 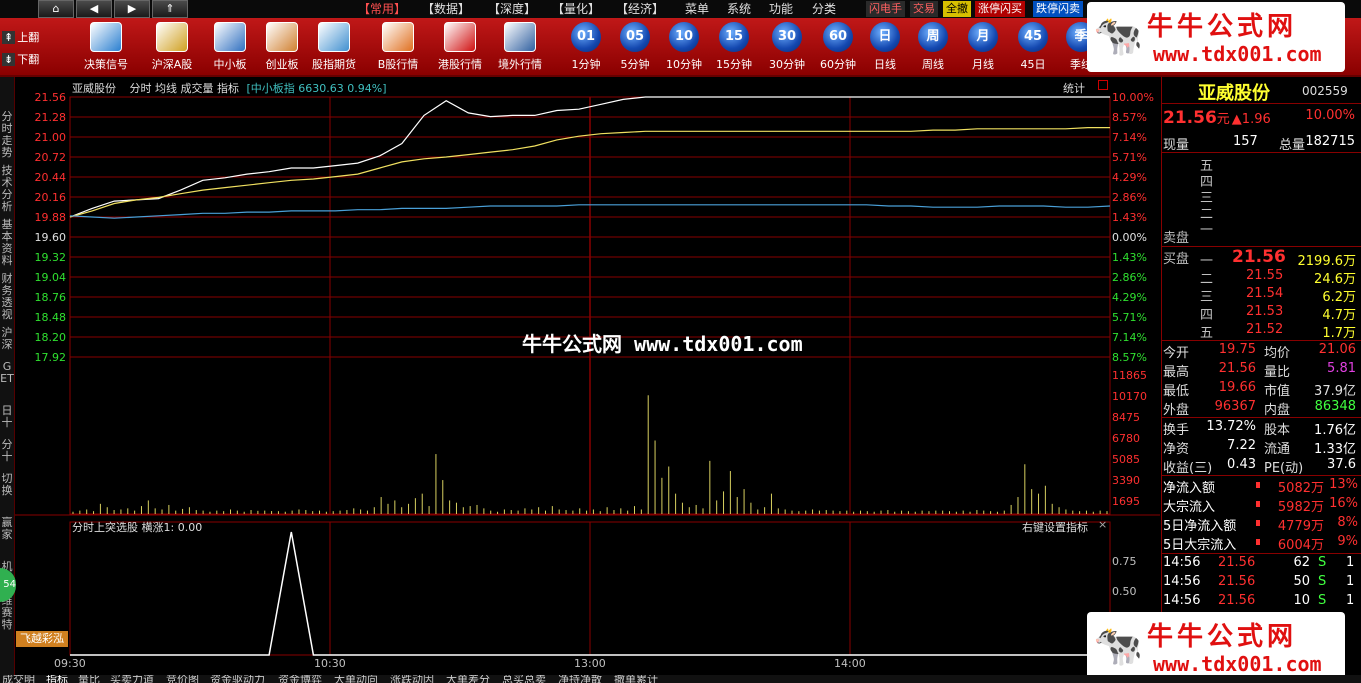 I want to click on x-axis-label: 09:30, so click(x=70, y=663).